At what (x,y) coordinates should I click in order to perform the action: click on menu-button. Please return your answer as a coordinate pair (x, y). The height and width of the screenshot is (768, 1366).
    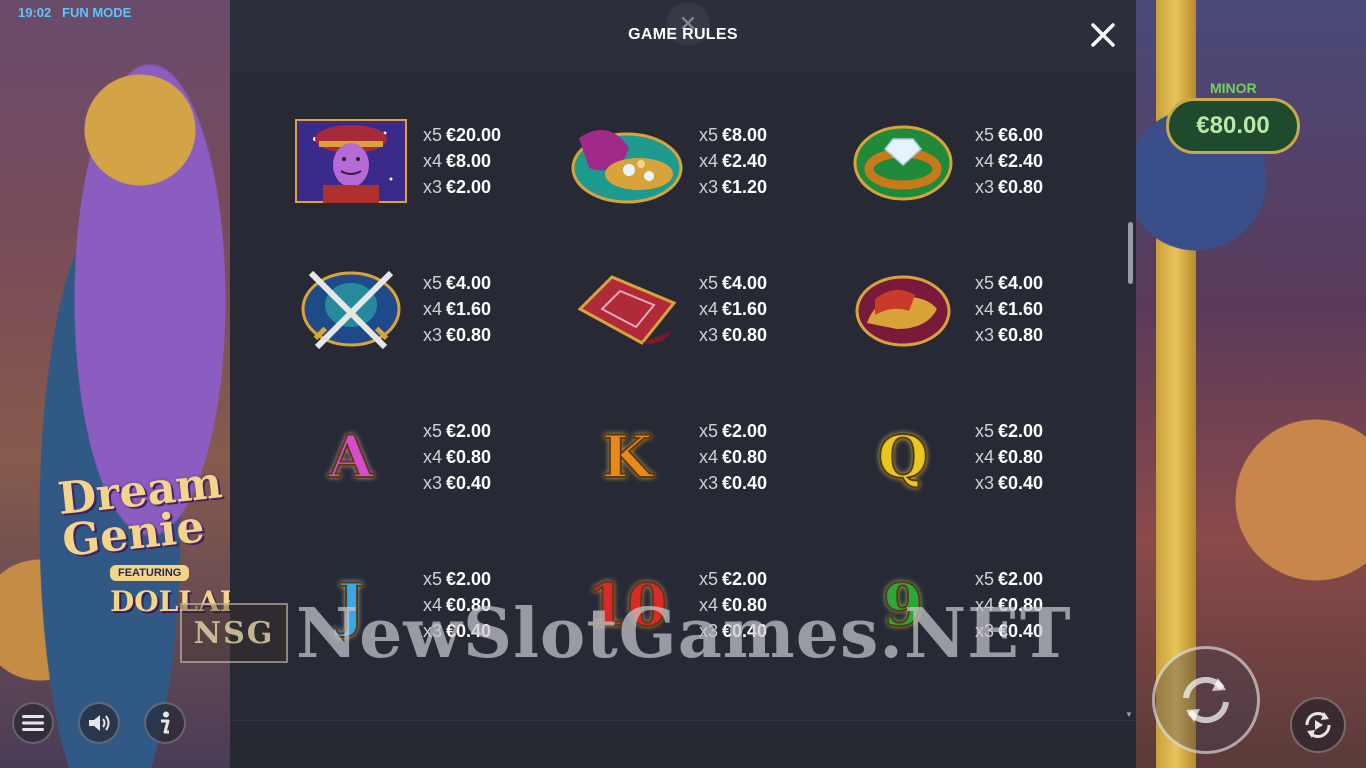
    Looking at the image, I should click on (33, 723).